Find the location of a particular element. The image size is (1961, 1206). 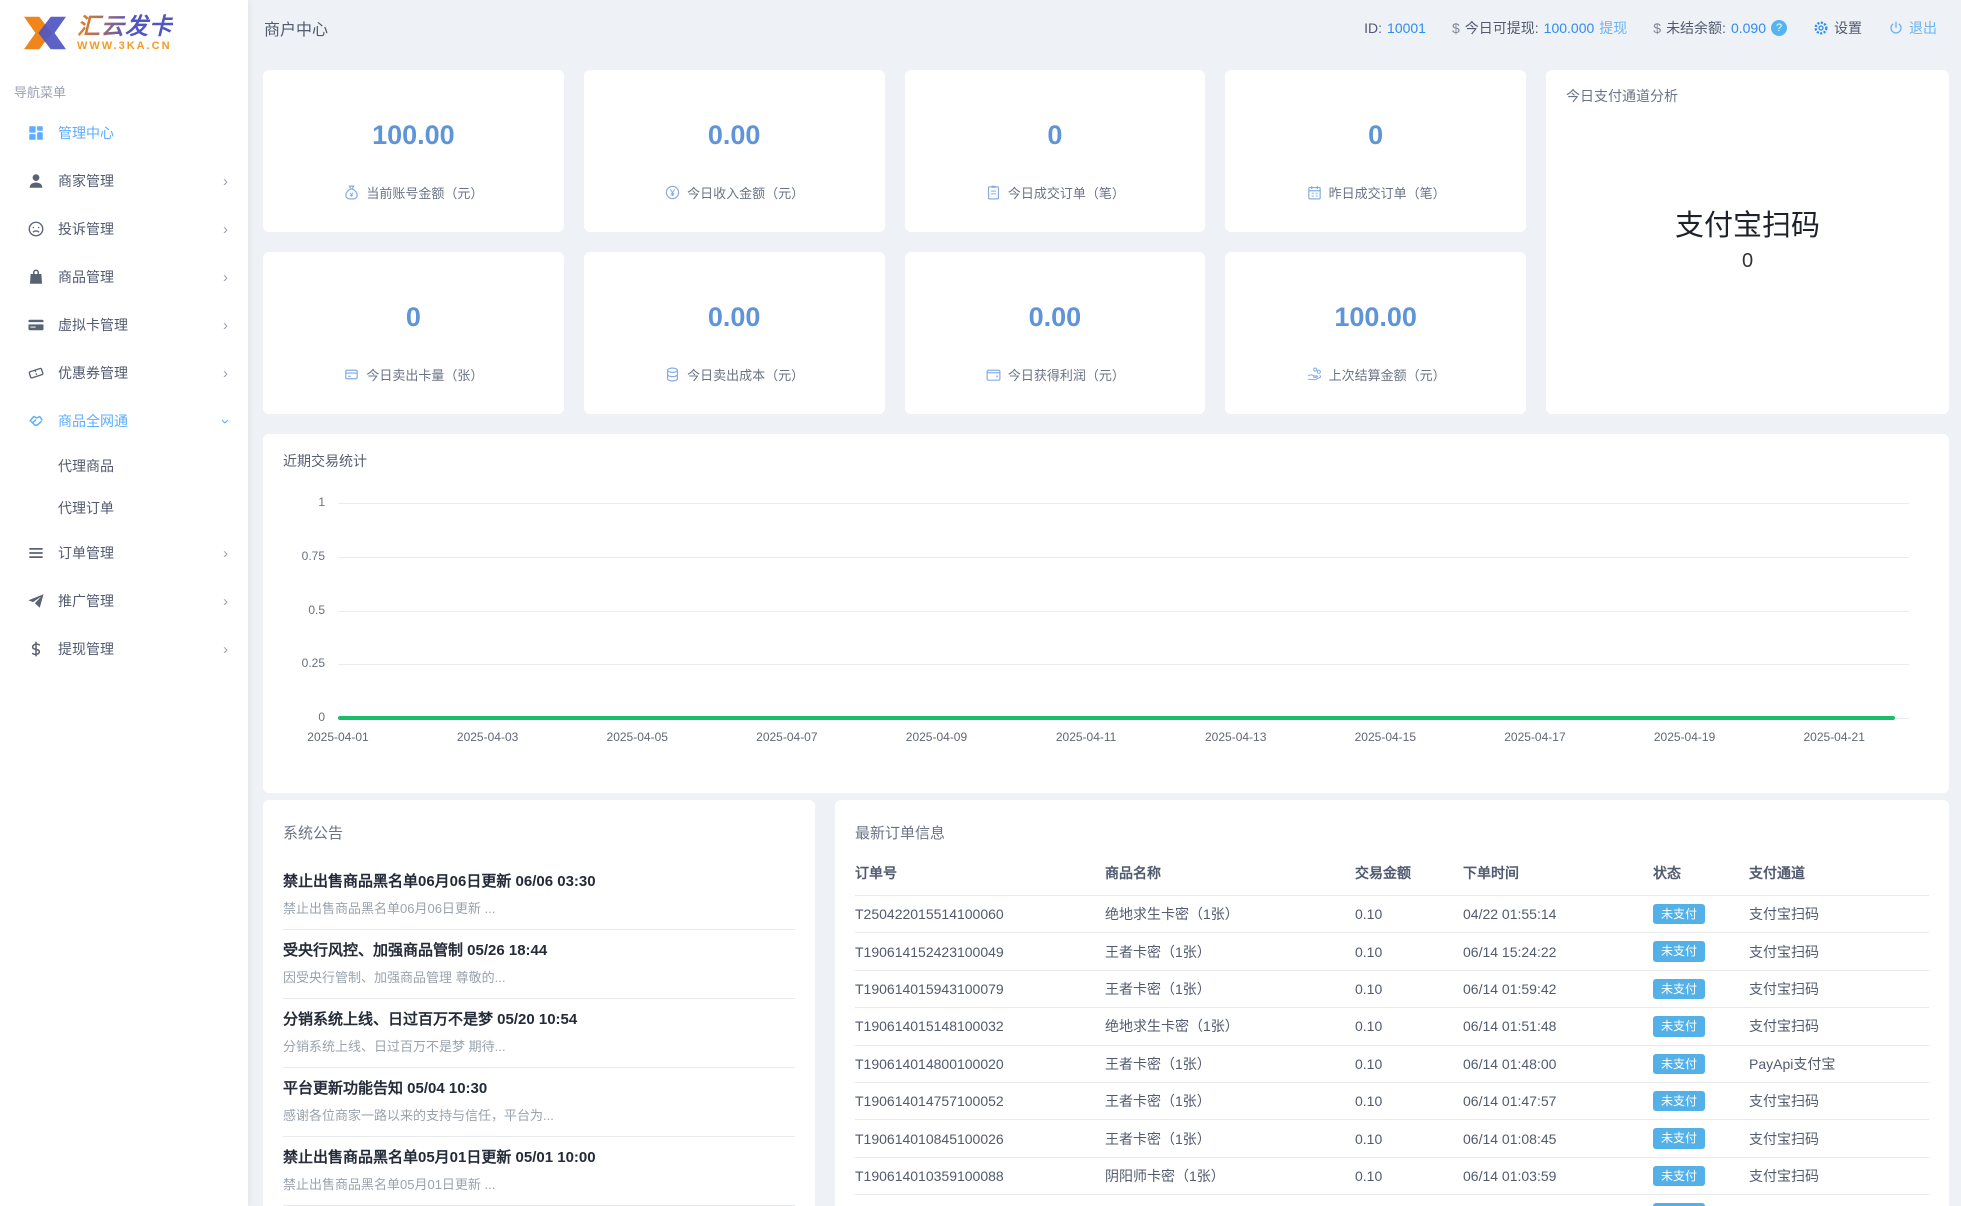

stat-card-label: 今日成交订单（笔） is located at coordinates (1055, 192).